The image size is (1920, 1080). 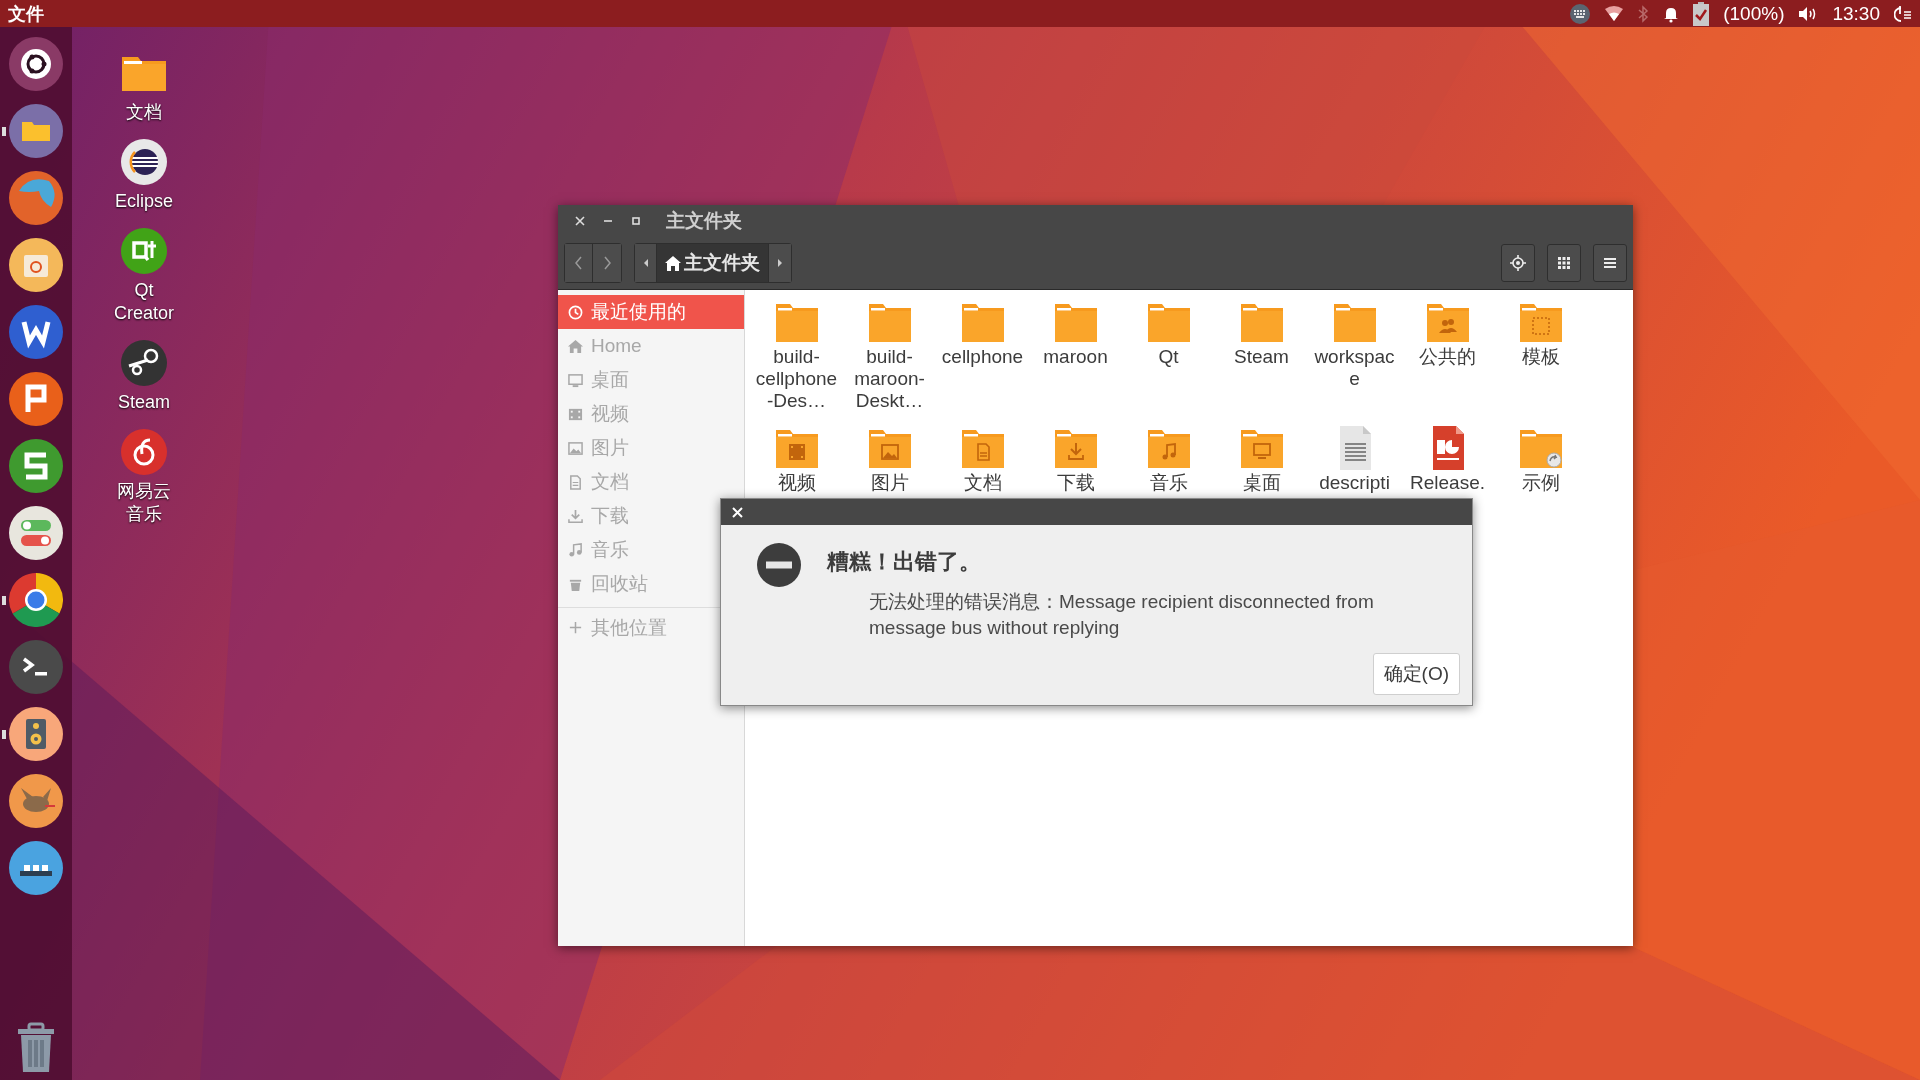 I want to click on app-menu: 文件, so click(x=26, y=13).